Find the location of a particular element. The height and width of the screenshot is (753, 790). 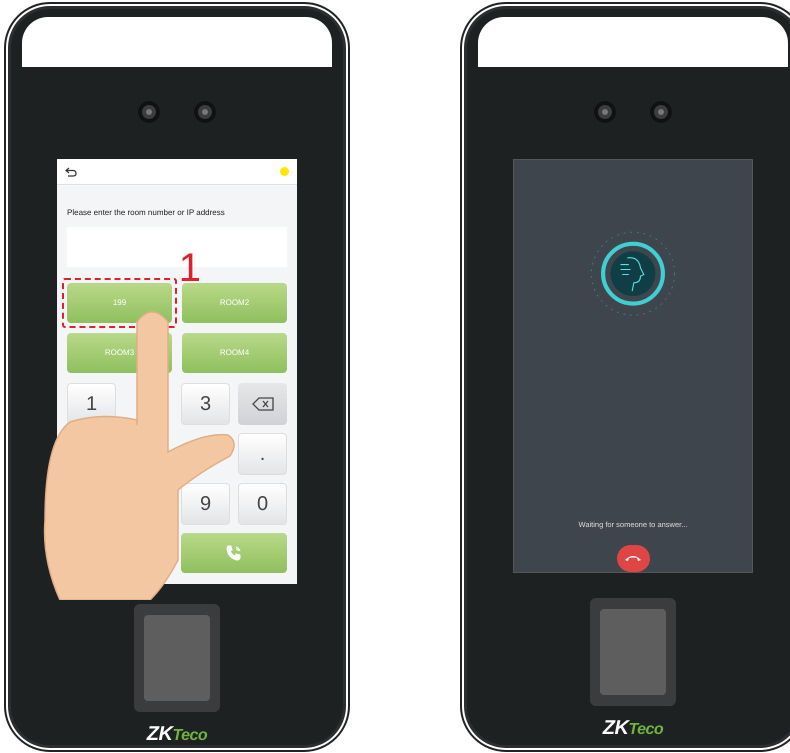

hang-up-button is located at coordinates (633, 558).